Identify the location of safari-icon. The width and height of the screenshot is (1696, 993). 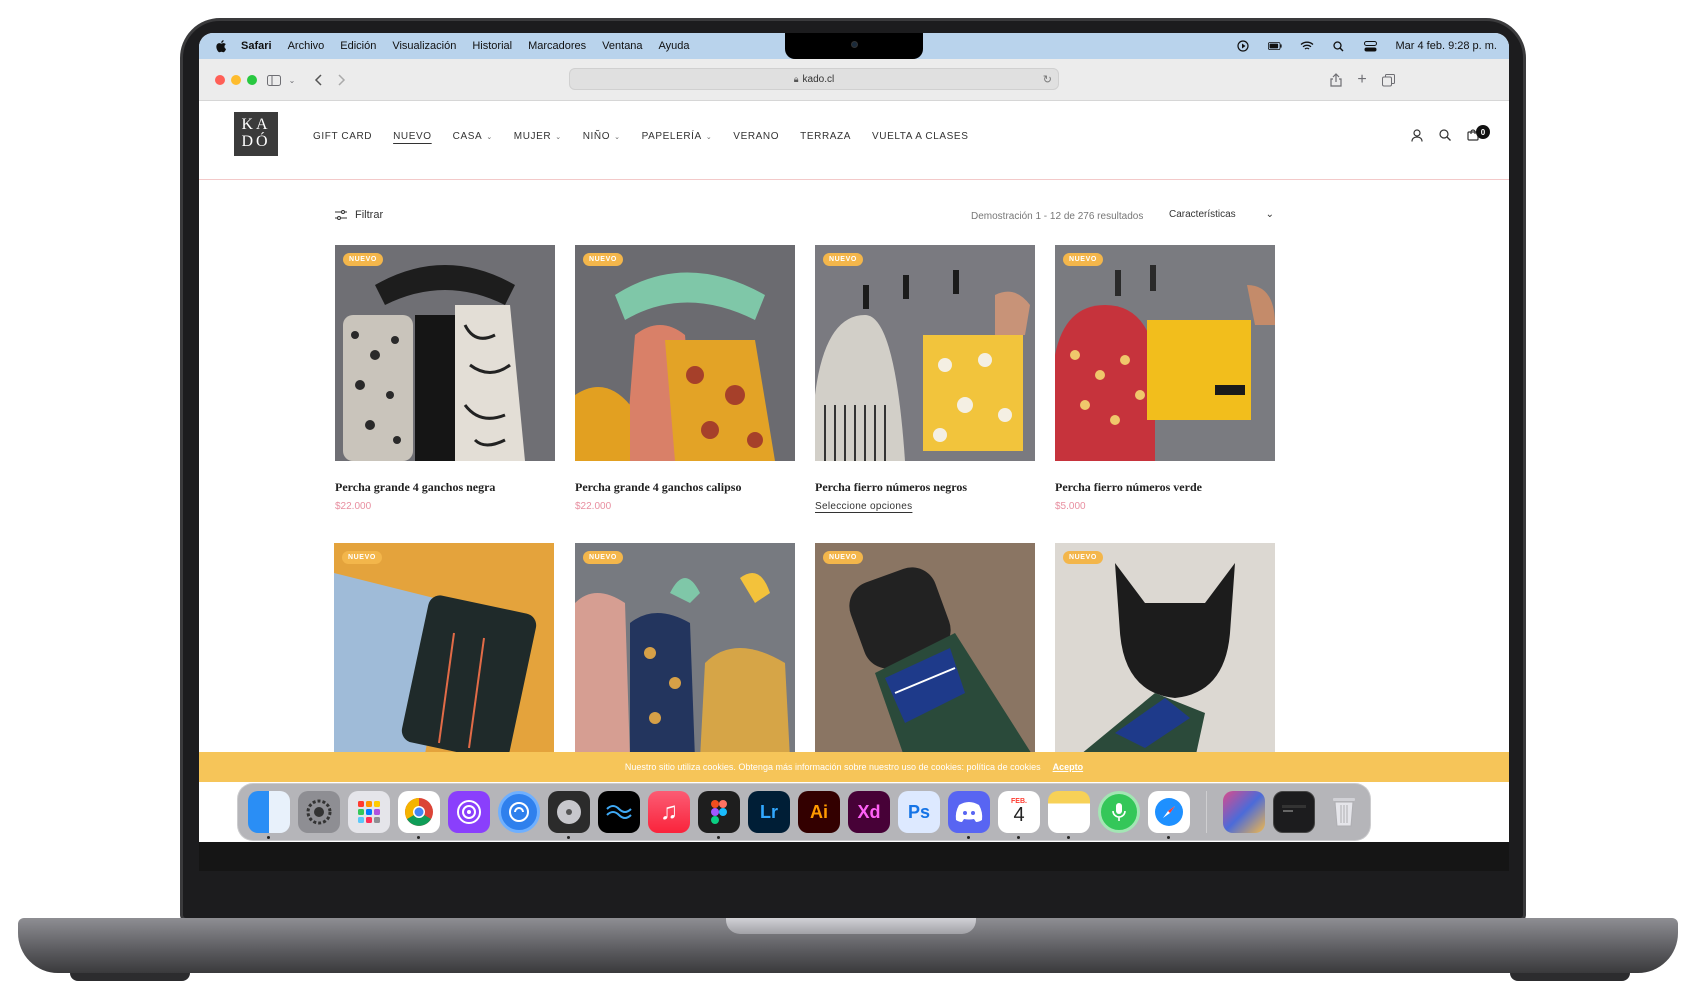
(1169, 815).